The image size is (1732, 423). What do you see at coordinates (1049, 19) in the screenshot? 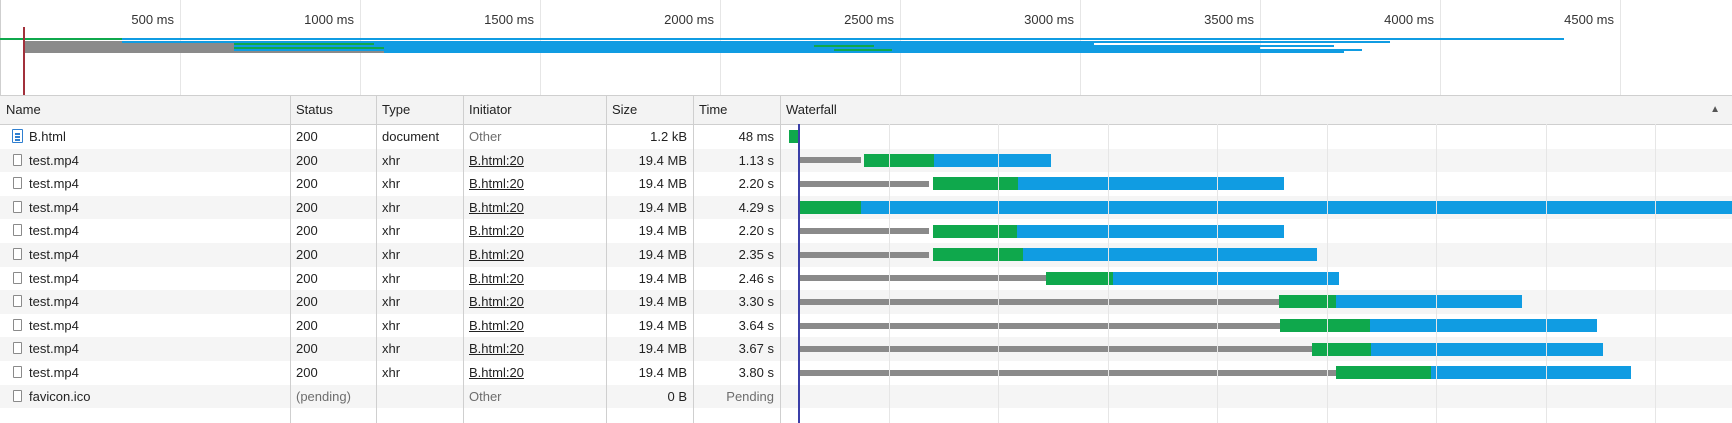
I see `overview-tick-label: 3000 ms` at bounding box center [1049, 19].